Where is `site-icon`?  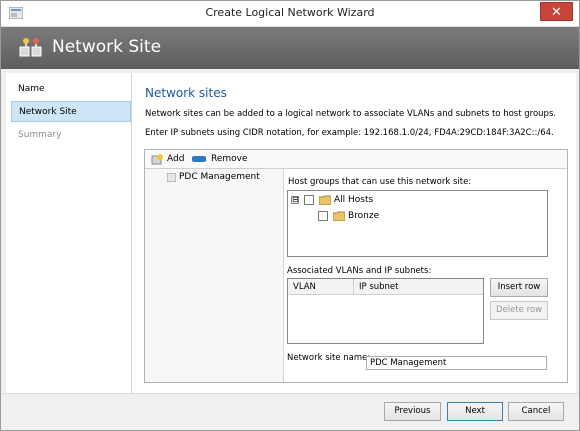 site-icon is located at coordinates (171, 177).